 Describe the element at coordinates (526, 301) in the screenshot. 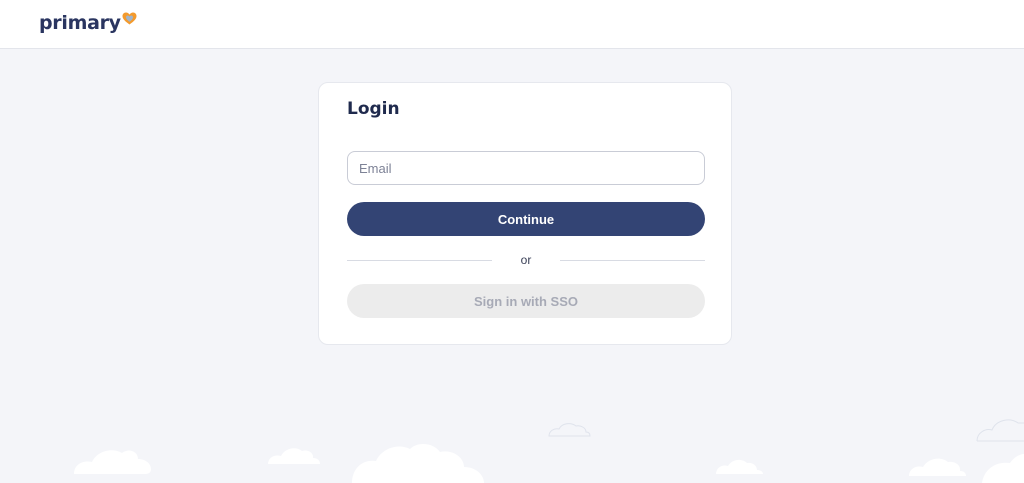

I see `sso-signin-button: Sign in with SSO` at that location.